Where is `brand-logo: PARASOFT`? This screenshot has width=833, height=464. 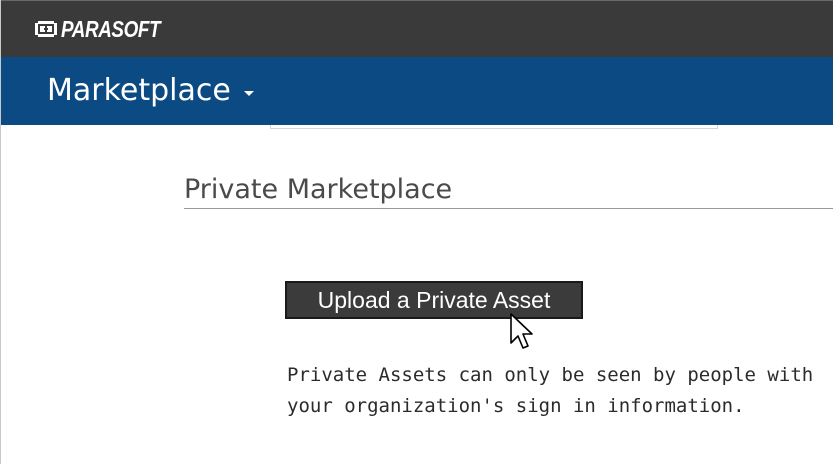 brand-logo: PARASOFT is located at coordinates (108, 29).